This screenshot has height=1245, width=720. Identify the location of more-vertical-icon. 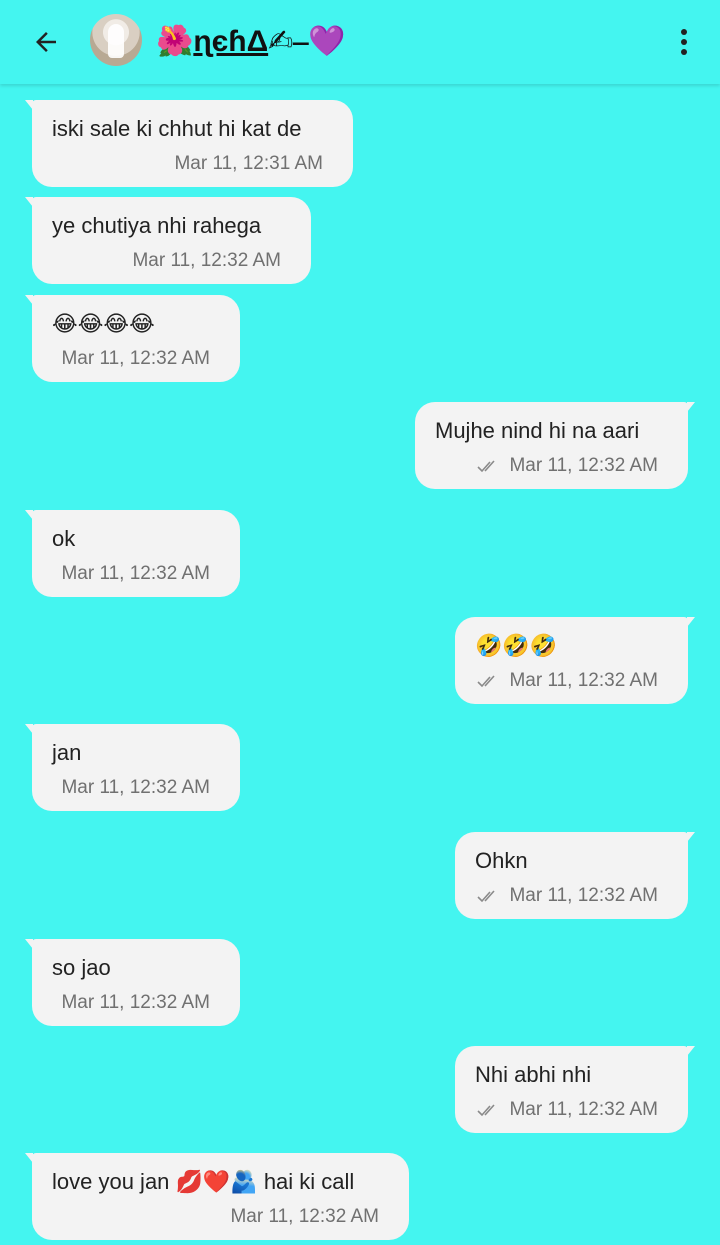
(684, 32).